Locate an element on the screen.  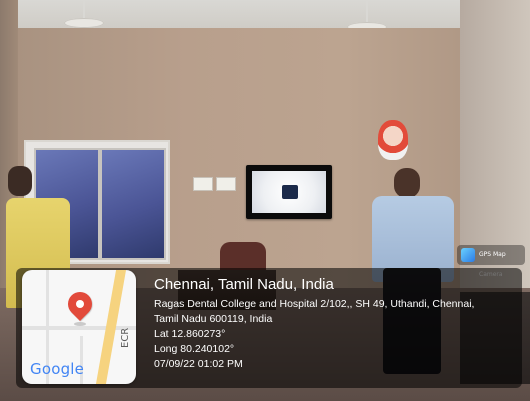
map-road is located at coordinates (79, 328).